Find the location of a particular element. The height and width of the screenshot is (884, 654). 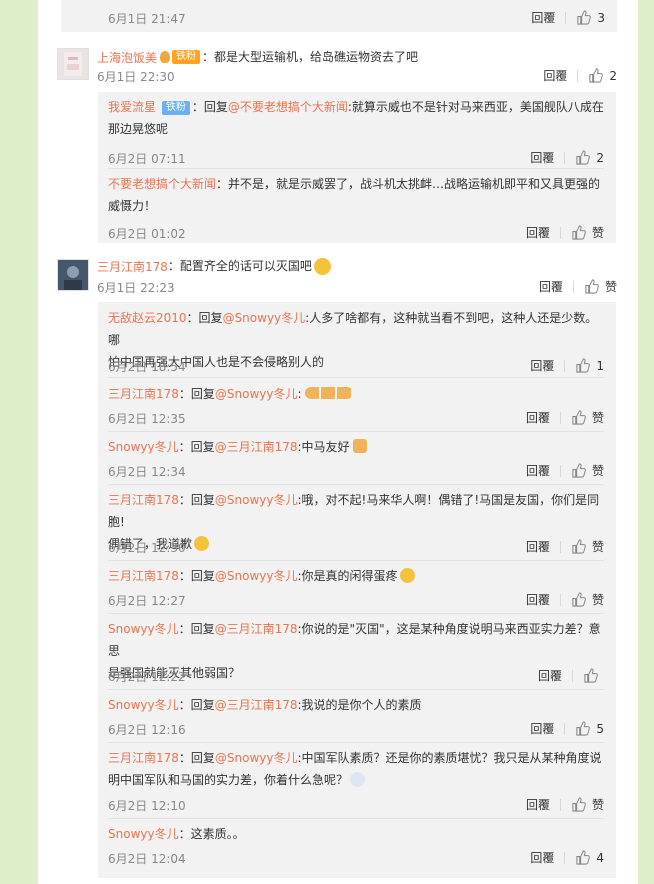

like-count: 5 is located at coordinates (600, 728).